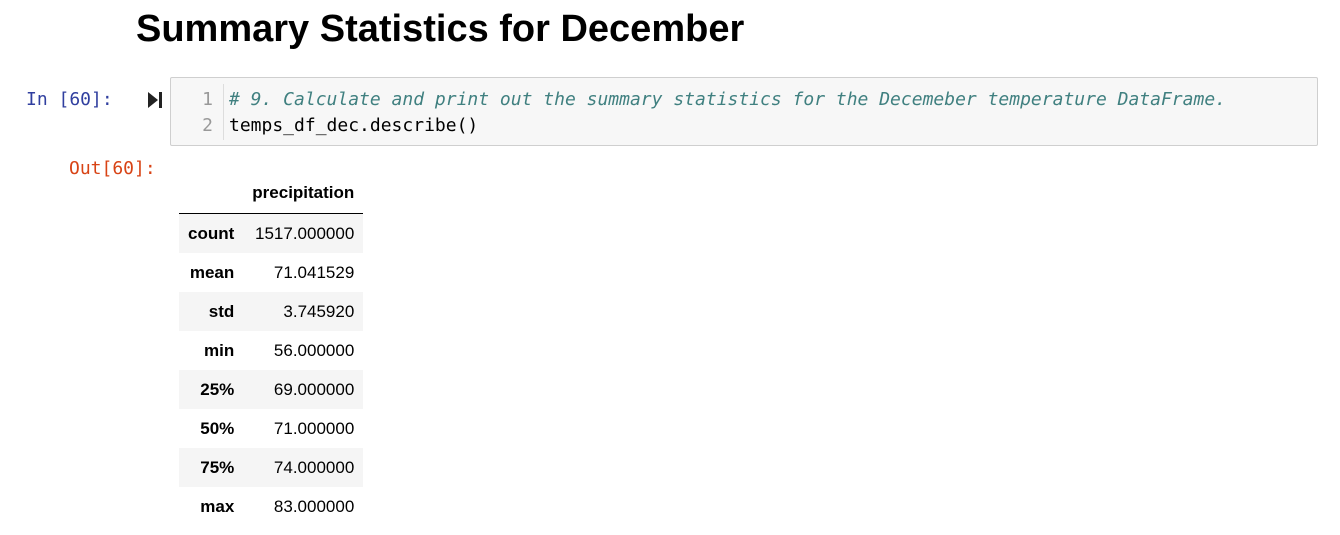  I want to click on table-row: count 1517.000000, so click(271, 233).